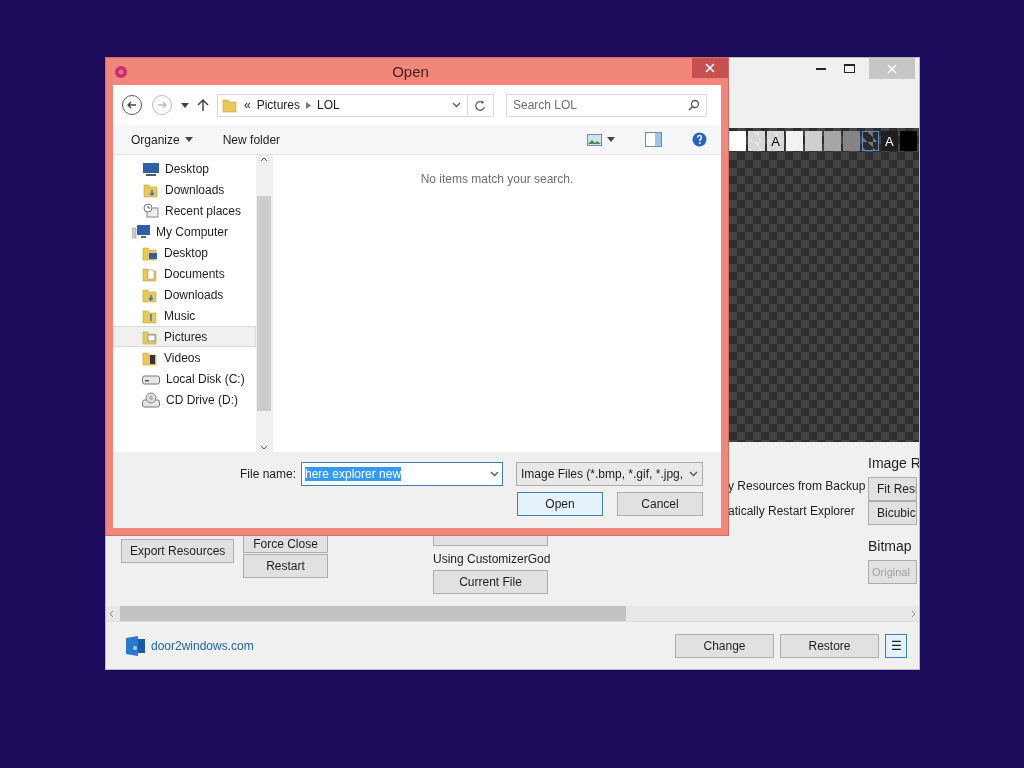 This screenshot has width=1024, height=768. Describe the element at coordinates (151, 399) in the screenshot. I see `cd-drive-icon` at that location.